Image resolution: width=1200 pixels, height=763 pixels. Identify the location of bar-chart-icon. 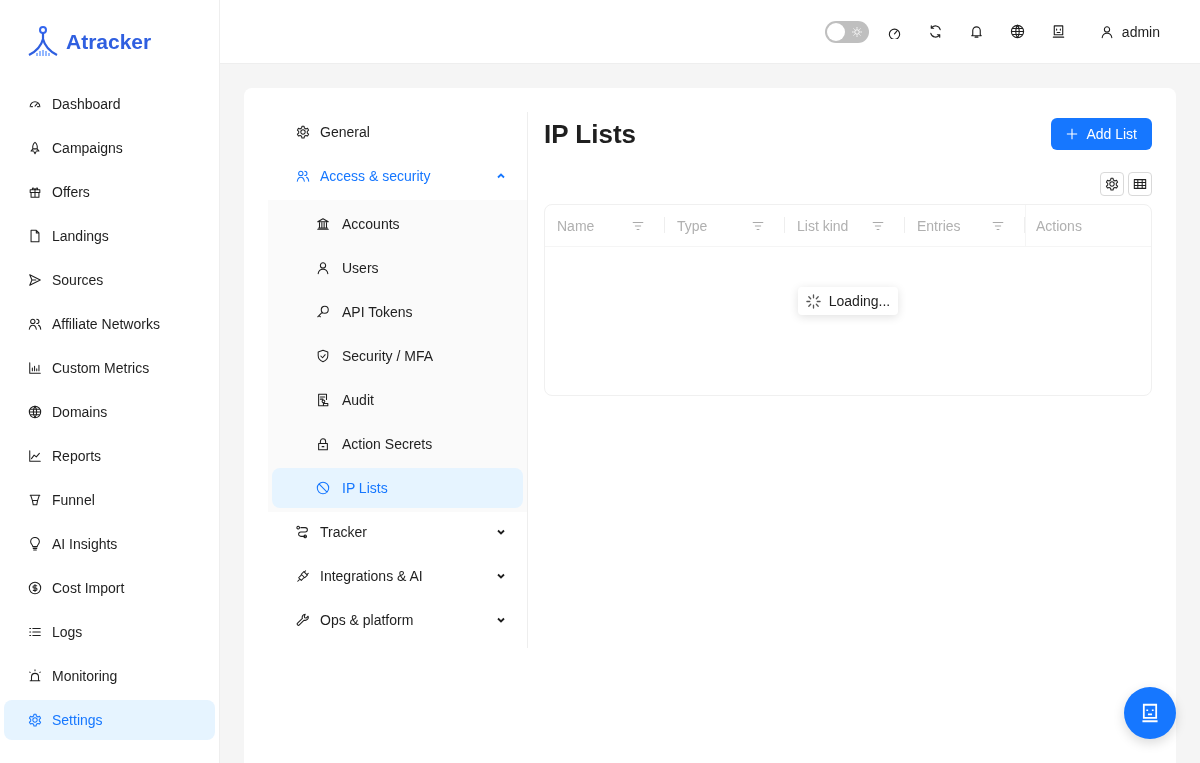
(35, 368).